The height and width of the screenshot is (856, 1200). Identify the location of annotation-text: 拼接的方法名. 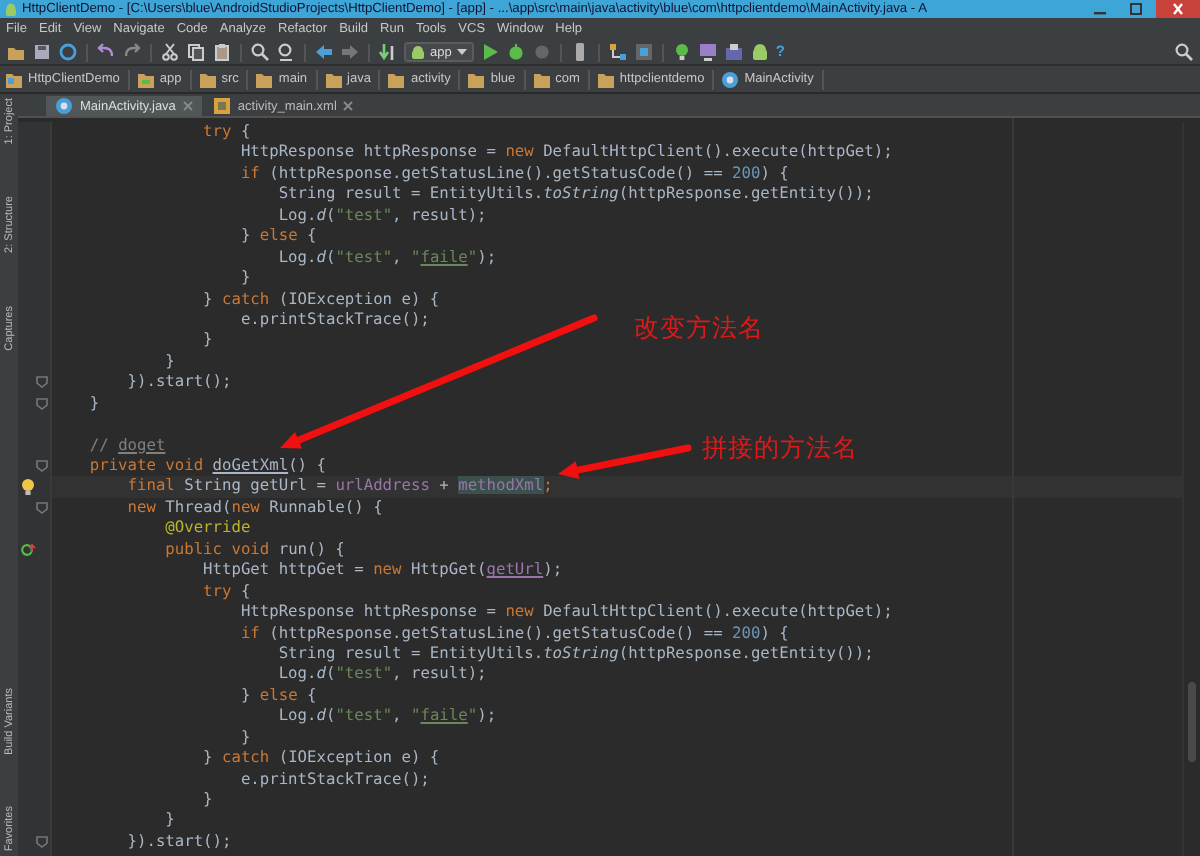
(780, 448).